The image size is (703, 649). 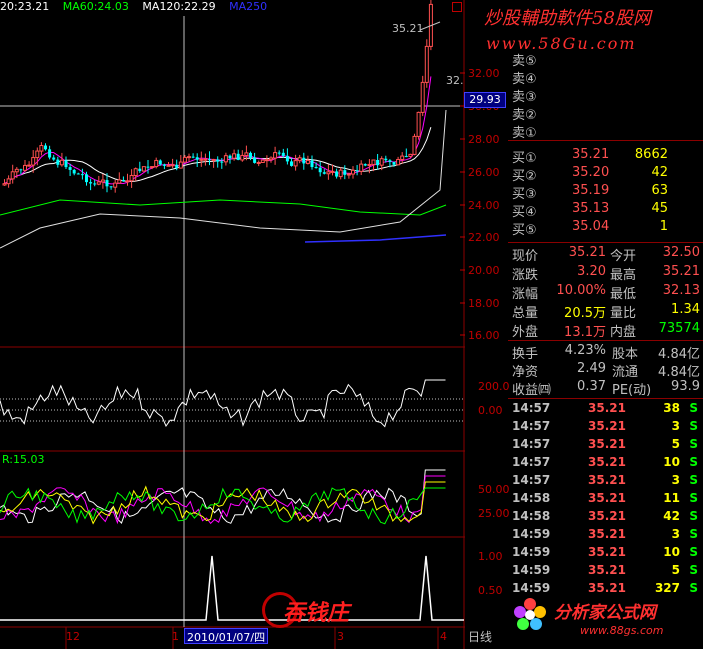 I want to click on tick-row: 14:57 35.21 5 S, so click(x=607, y=446).